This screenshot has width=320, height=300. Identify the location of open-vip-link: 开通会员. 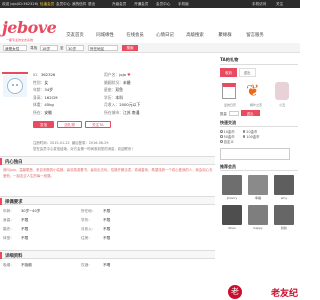
(141, 4).